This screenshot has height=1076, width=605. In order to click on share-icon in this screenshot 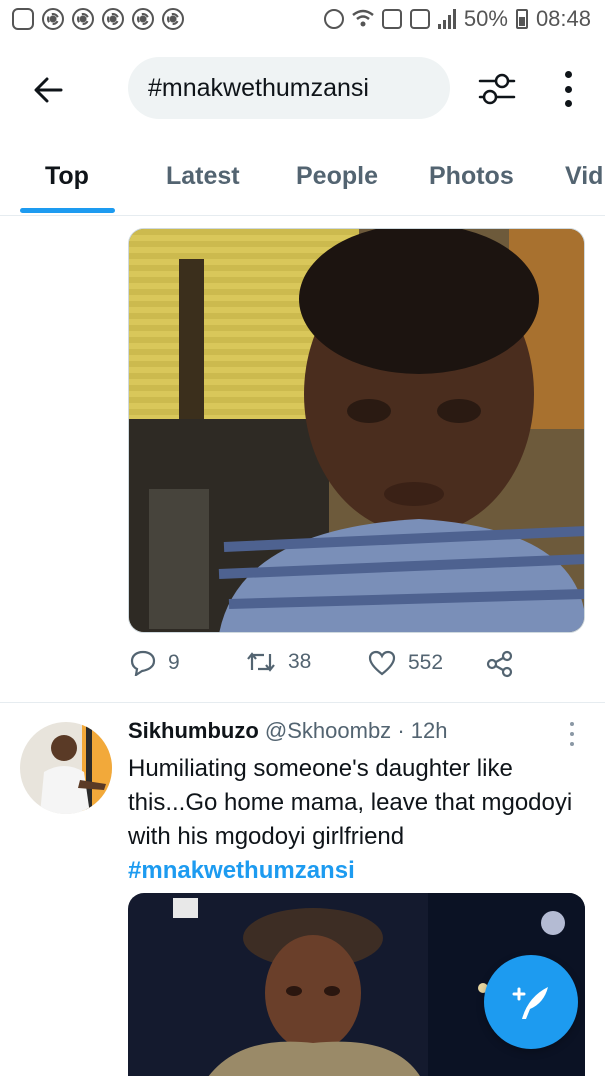, I will do `click(499, 664)`.